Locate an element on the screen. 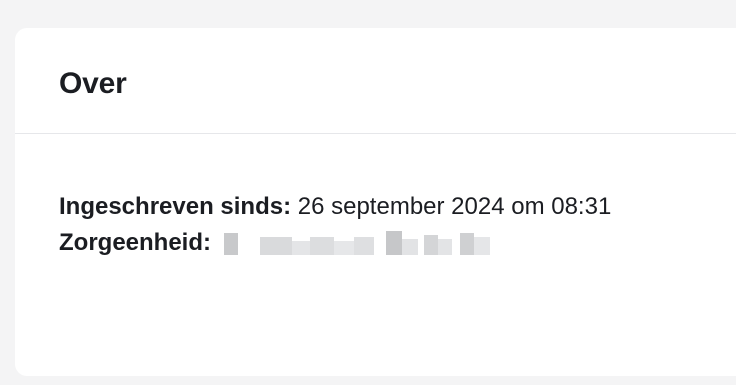  care-unit-row: Zorgeenheid: is located at coordinates (397, 243).